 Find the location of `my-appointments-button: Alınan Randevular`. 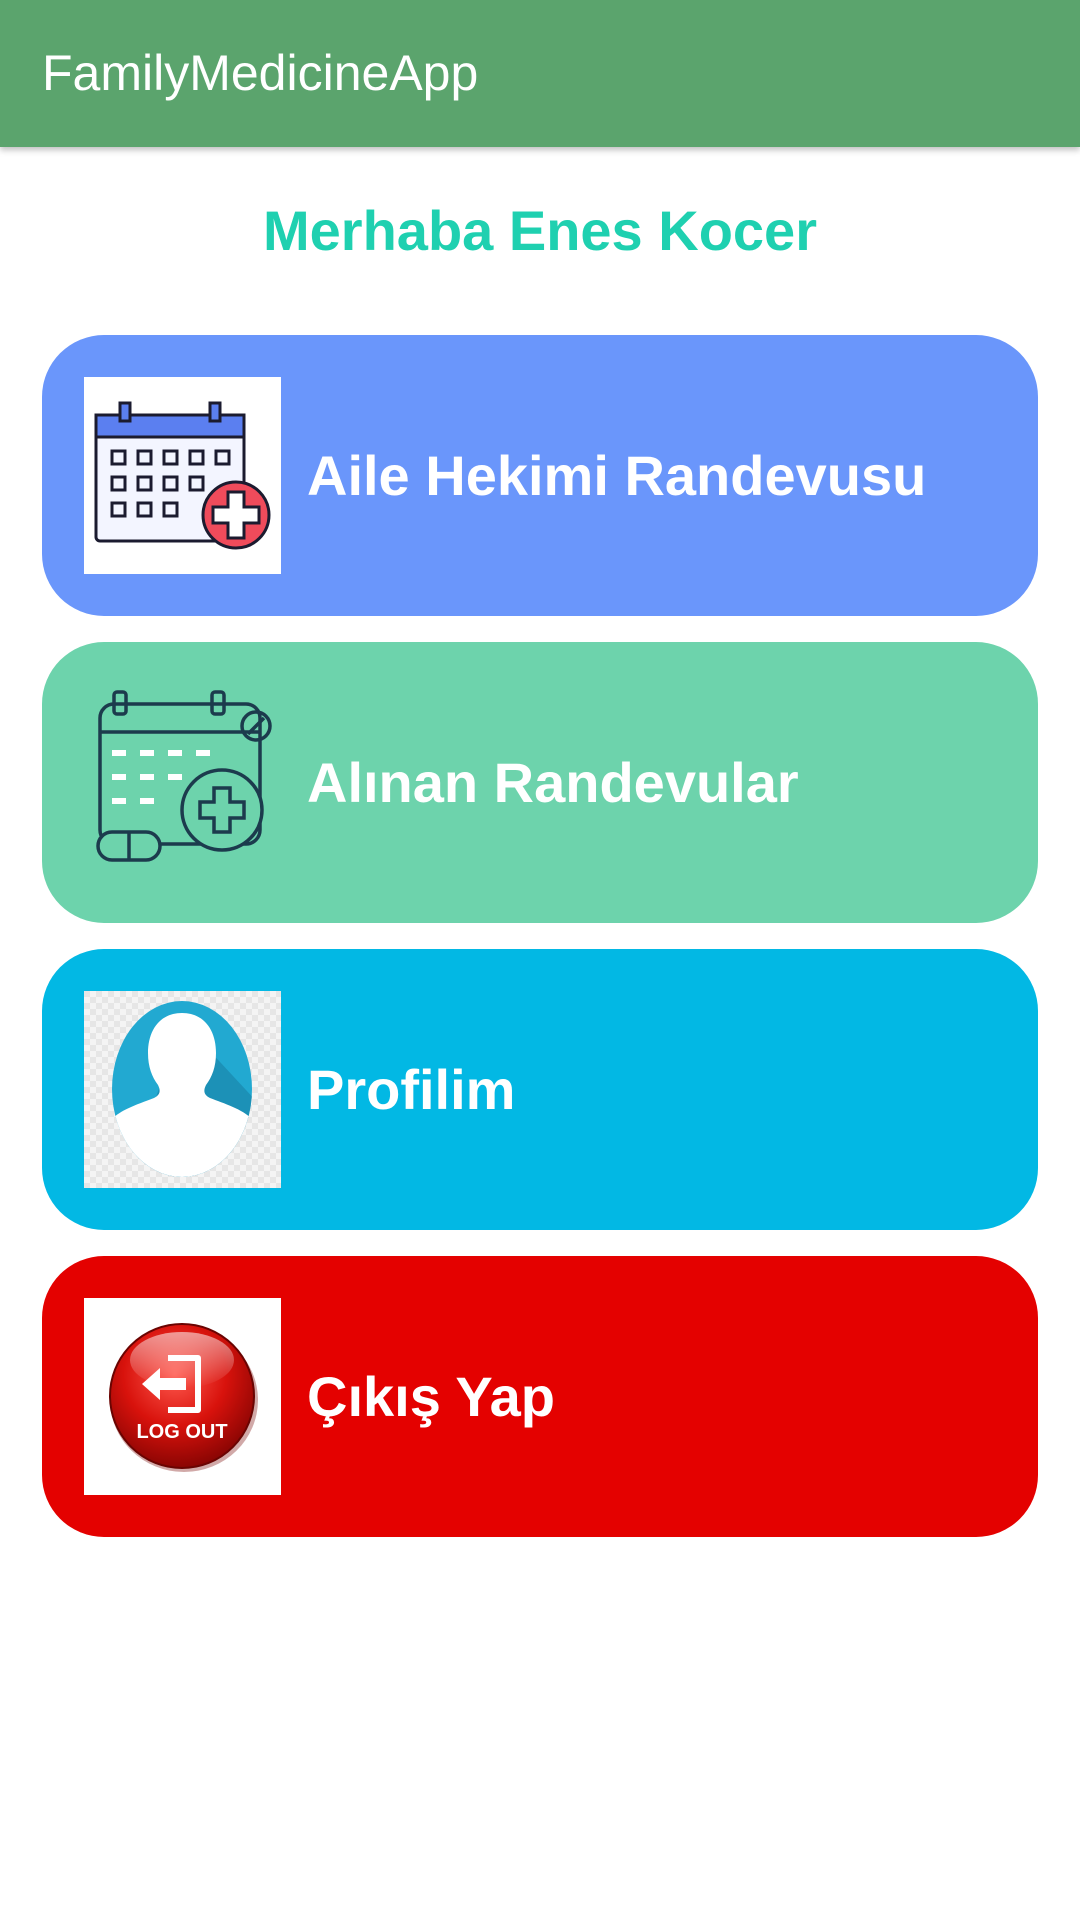

my-appointments-button: Alınan Randevular is located at coordinates (540, 782).